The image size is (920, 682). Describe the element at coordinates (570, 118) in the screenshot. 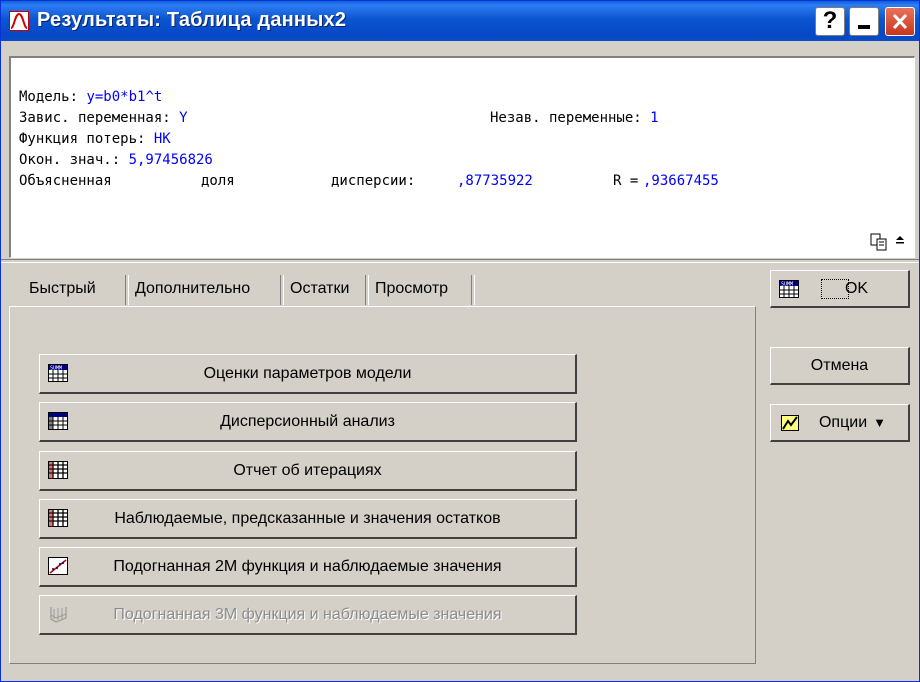

I see `independent-label: Незав. переменные:` at that location.